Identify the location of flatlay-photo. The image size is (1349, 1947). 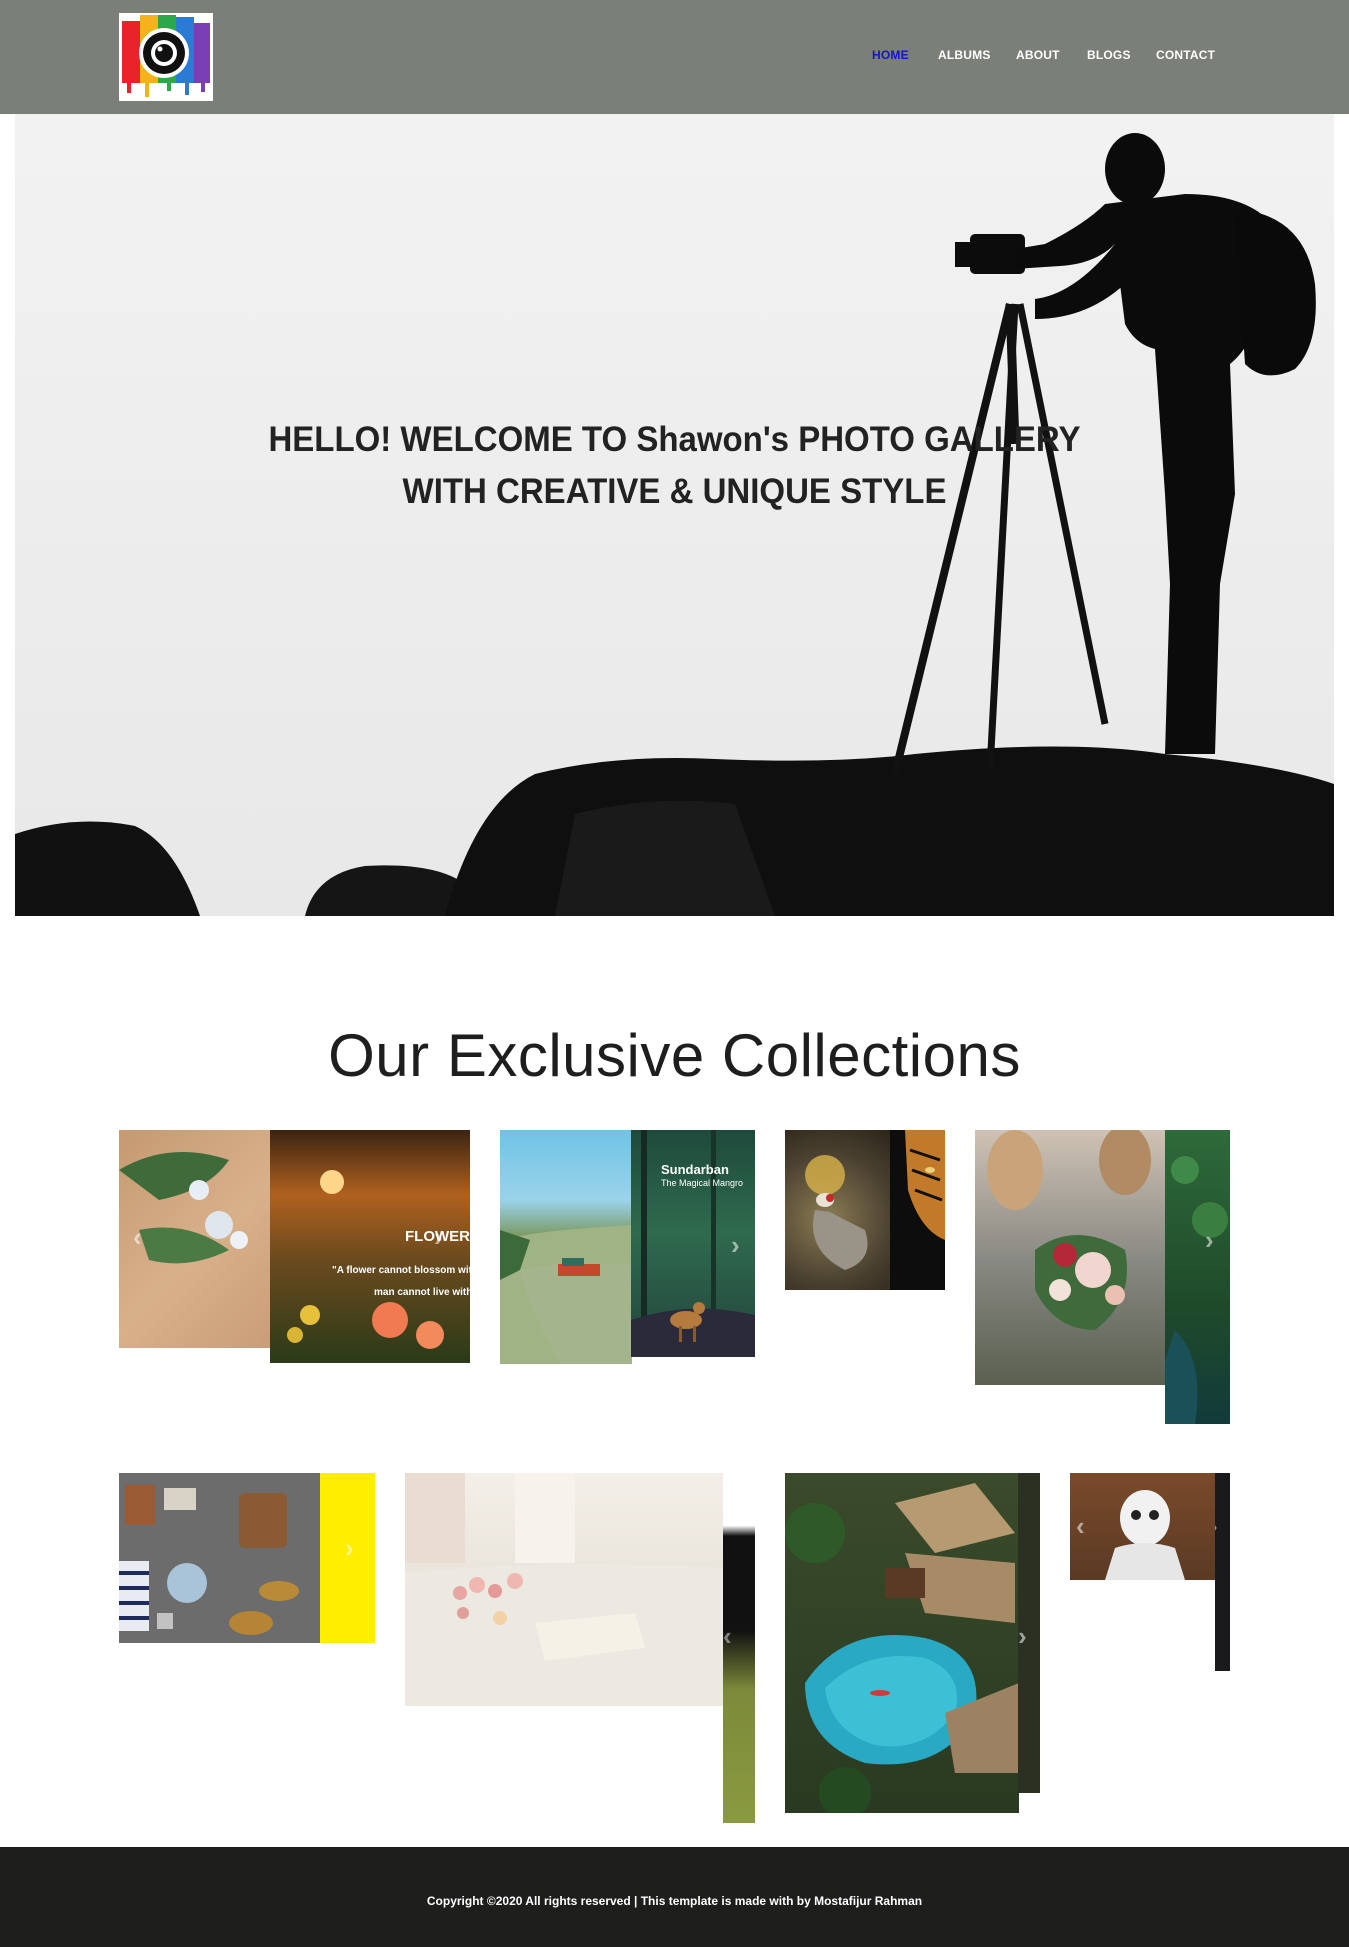
(220, 1558).